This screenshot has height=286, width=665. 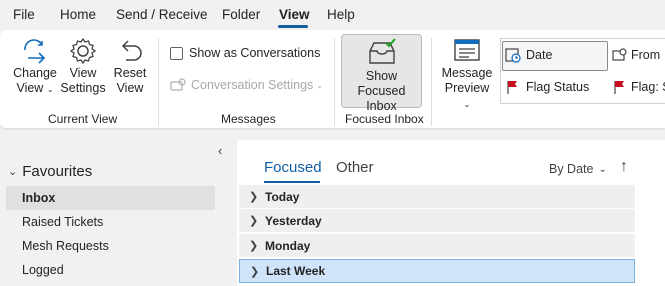 What do you see at coordinates (176, 53) in the screenshot?
I see `checkbox-box` at bounding box center [176, 53].